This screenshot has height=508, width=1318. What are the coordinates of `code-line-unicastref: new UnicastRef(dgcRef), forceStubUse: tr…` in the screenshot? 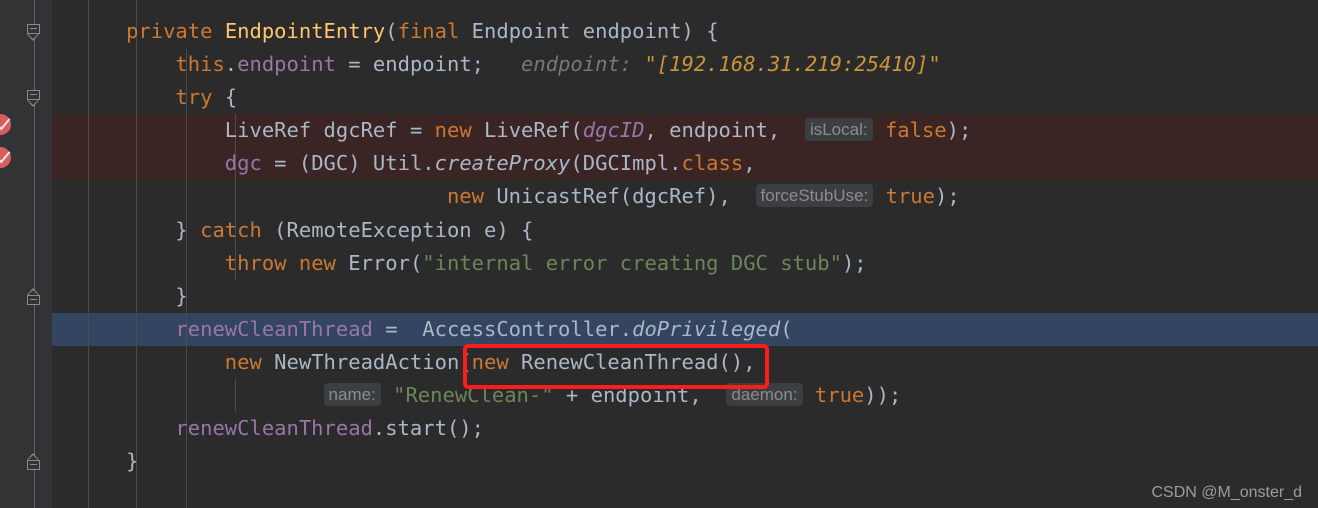 It's located at (685, 196).